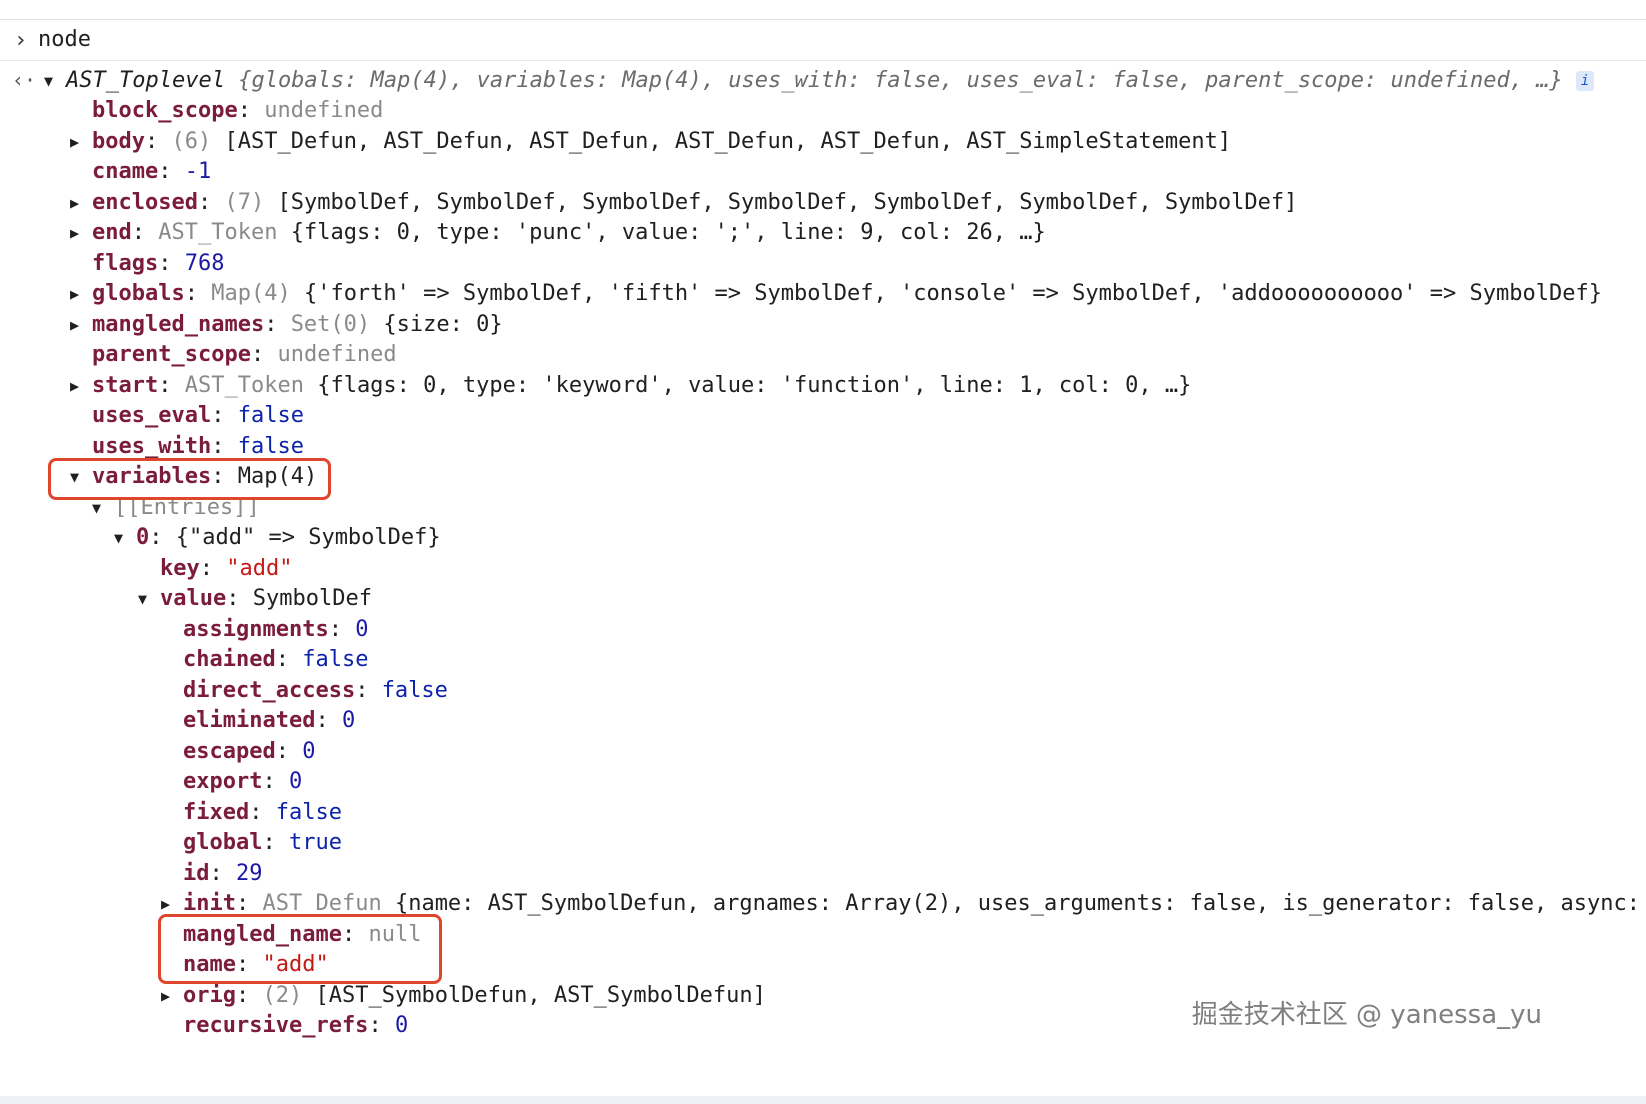 Image resolution: width=1646 pixels, height=1104 pixels. I want to click on prop-key: mangled_names, so click(178, 324).